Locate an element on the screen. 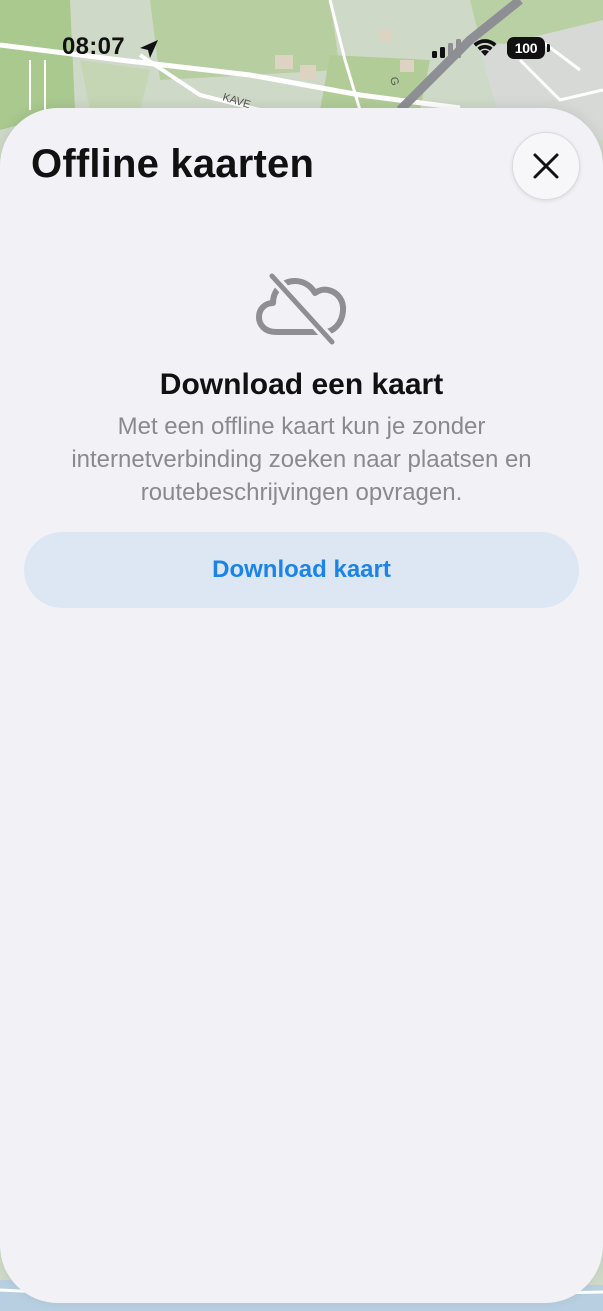 The width and height of the screenshot is (603, 1311). cellular-signal-icon is located at coordinates (446, 48).